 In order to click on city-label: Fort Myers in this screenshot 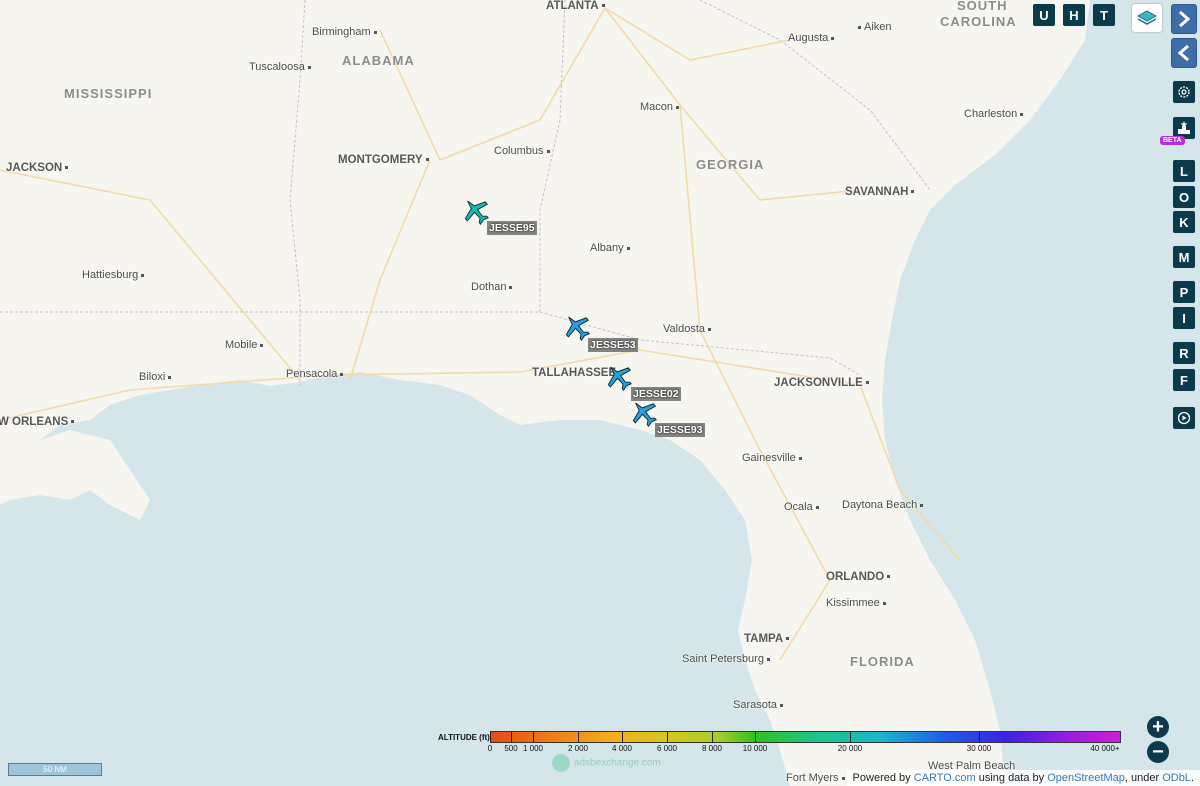, I will do `click(815, 778)`.